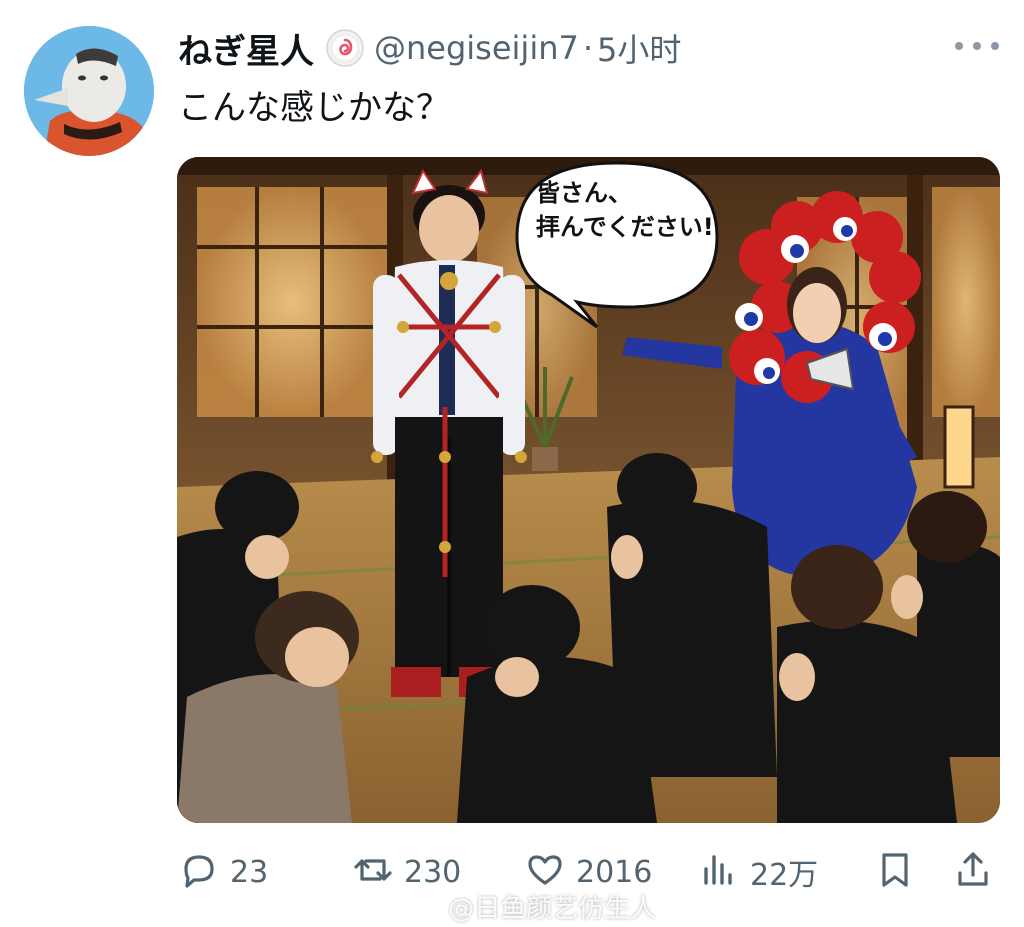 This screenshot has height=927, width=1024. Describe the element at coordinates (476, 48) in the screenshot. I see `author-handle: @negiseijin7` at that location.